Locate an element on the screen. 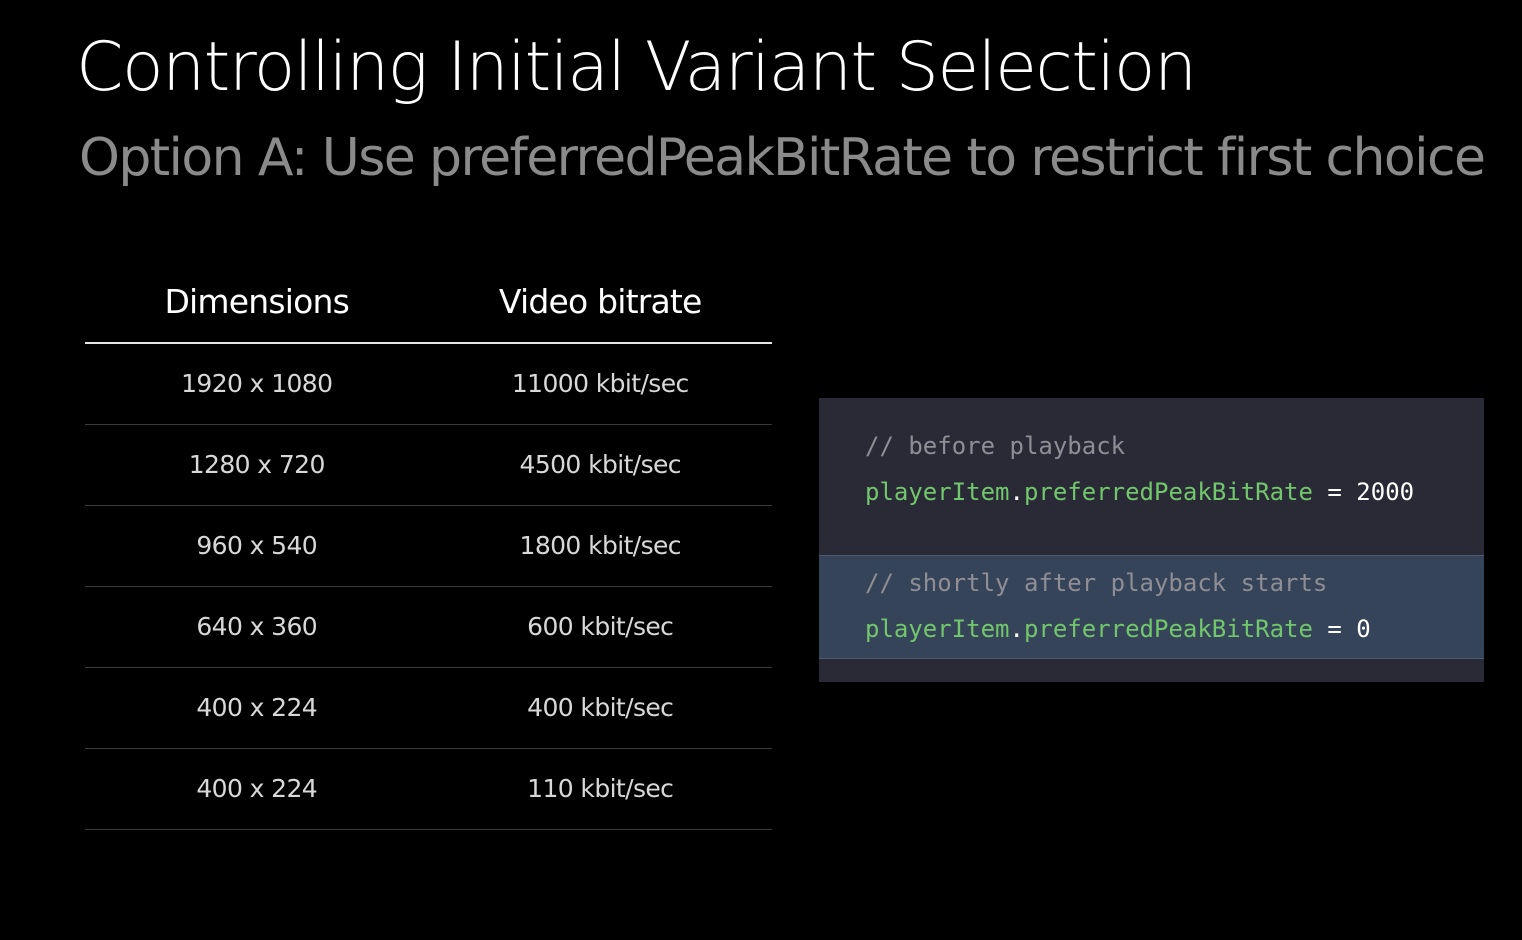 Image resolution: width=1522 pixels, height=940 pixels. table-row: 400 x 224 400 kbit/sec is located at coordinates (428, 708).